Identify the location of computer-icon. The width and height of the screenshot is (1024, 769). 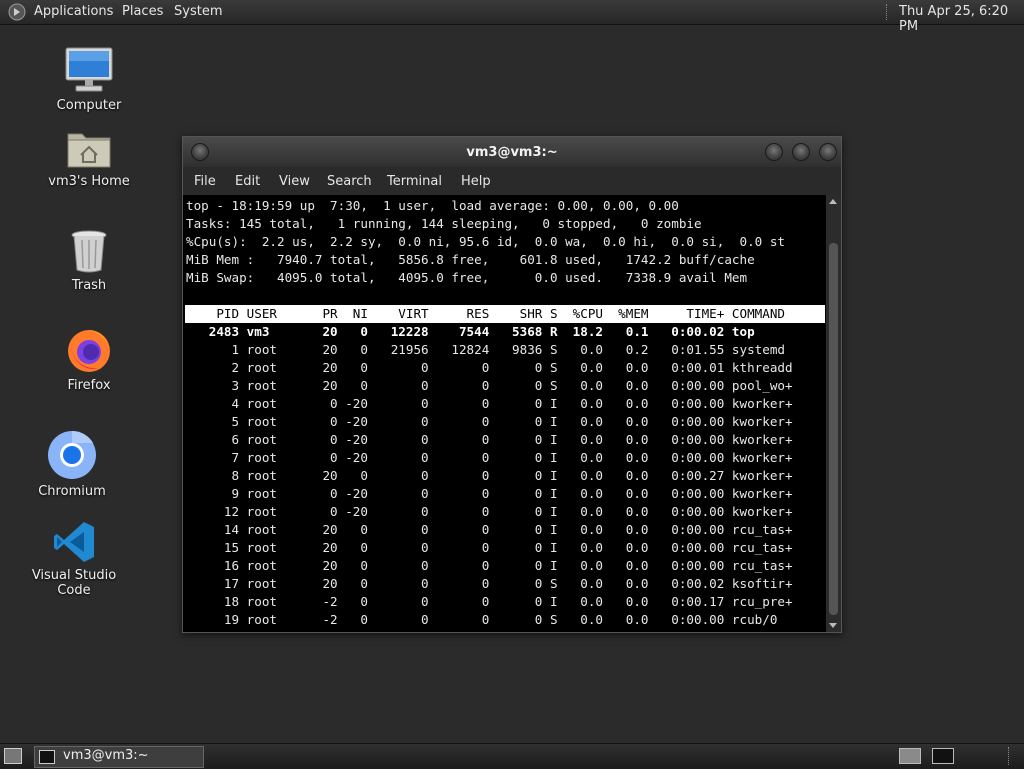
(89, 69).